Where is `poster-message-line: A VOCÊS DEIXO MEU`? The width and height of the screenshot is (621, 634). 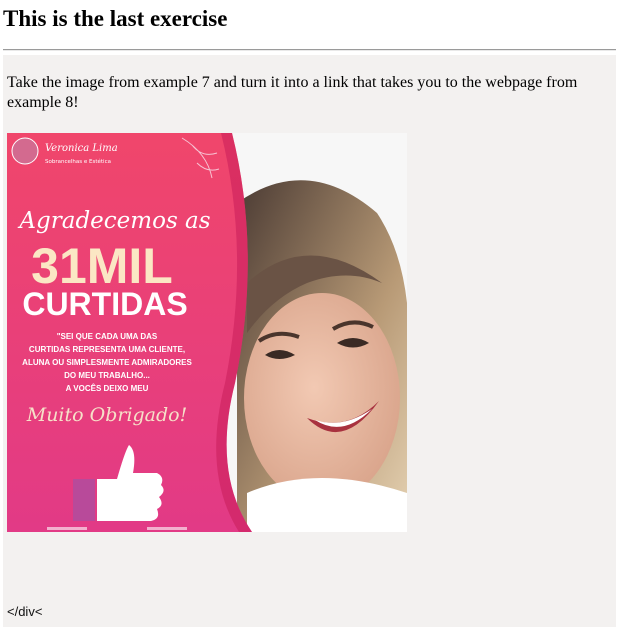
poster-message-line: A VOCÊS DEIXO MEU is located at coordinates (107, 388).